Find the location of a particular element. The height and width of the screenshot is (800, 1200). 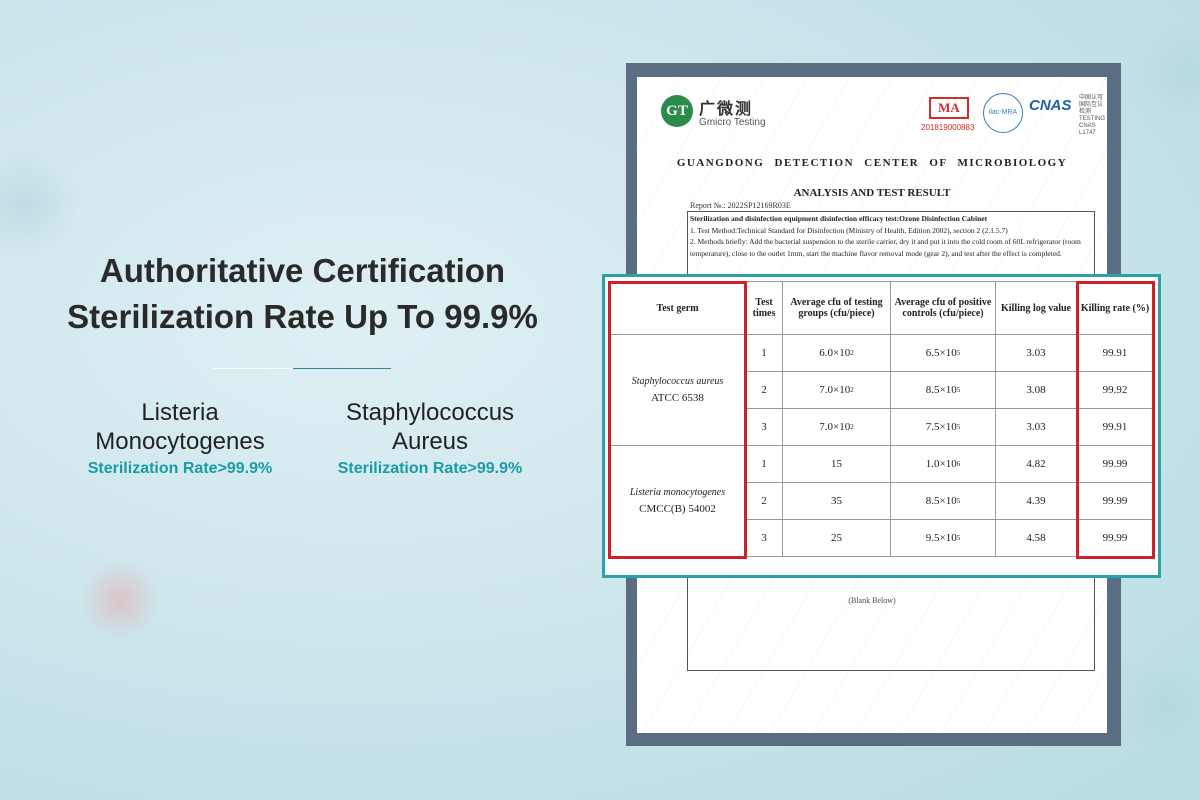

cnas-caption: 中国认可 国际互认 检测 TESTING CNAS L1747 is located at coordinates (1092, 115).